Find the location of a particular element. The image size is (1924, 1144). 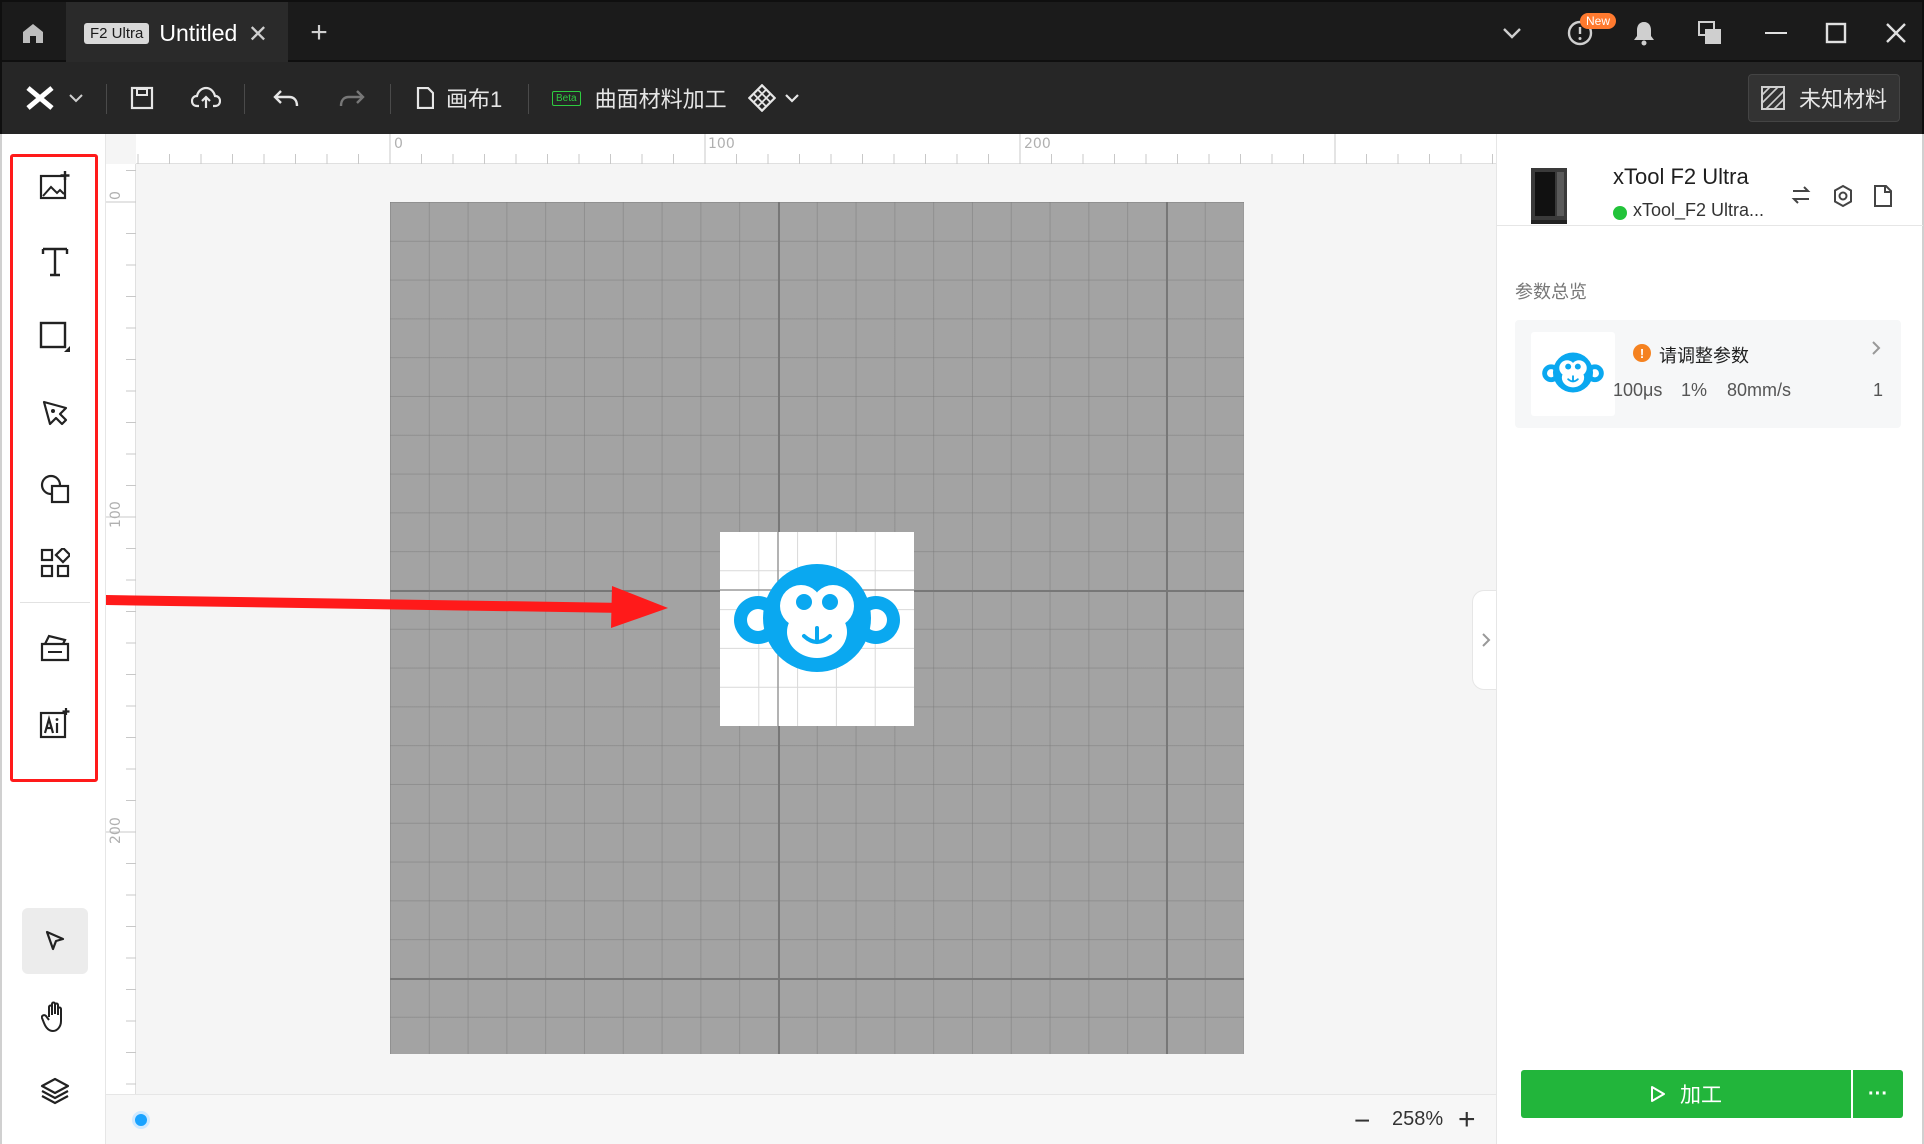

zoom-in-button: + is located at coordinates (1467, 1120).